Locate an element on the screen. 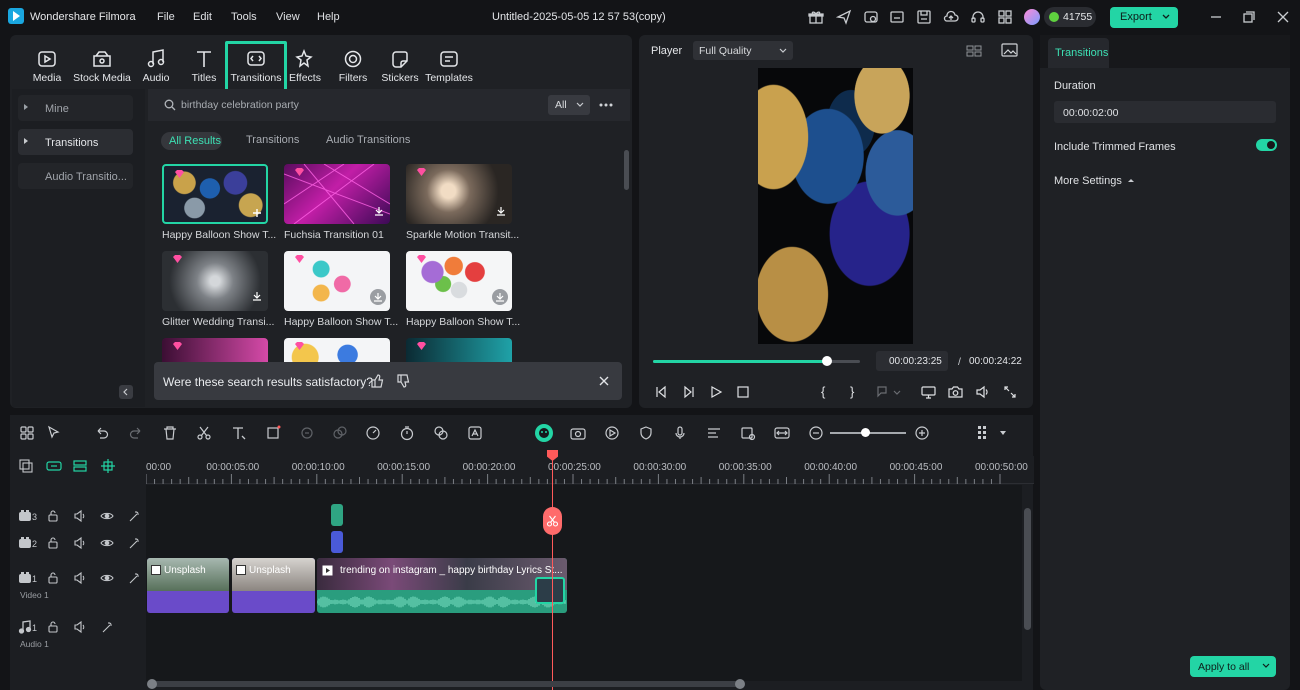 The image size is (1300, 690). screen-icon is located at coordinates (897, 17).